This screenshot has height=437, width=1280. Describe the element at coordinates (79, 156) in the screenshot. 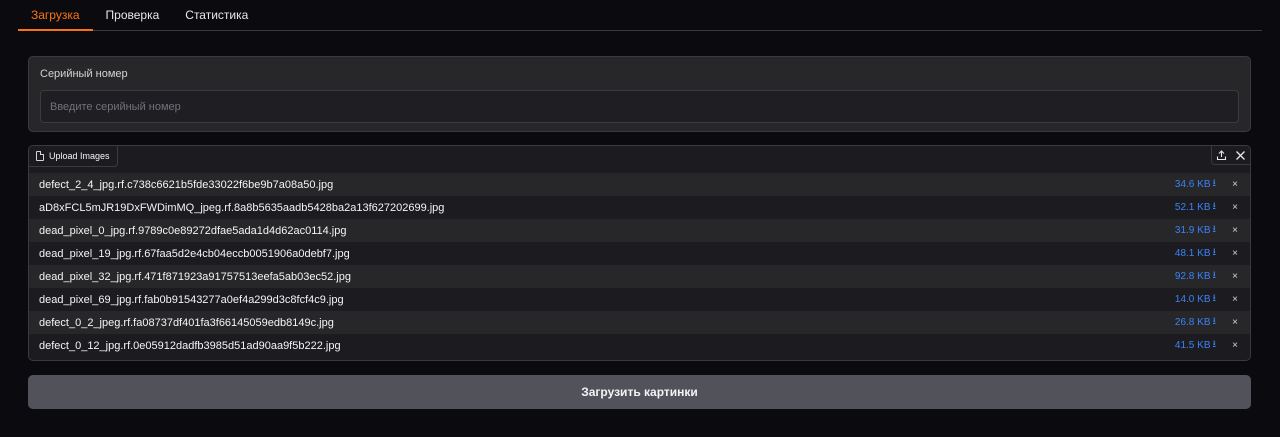

I see `upload-images-label: Upload Images` at that location.